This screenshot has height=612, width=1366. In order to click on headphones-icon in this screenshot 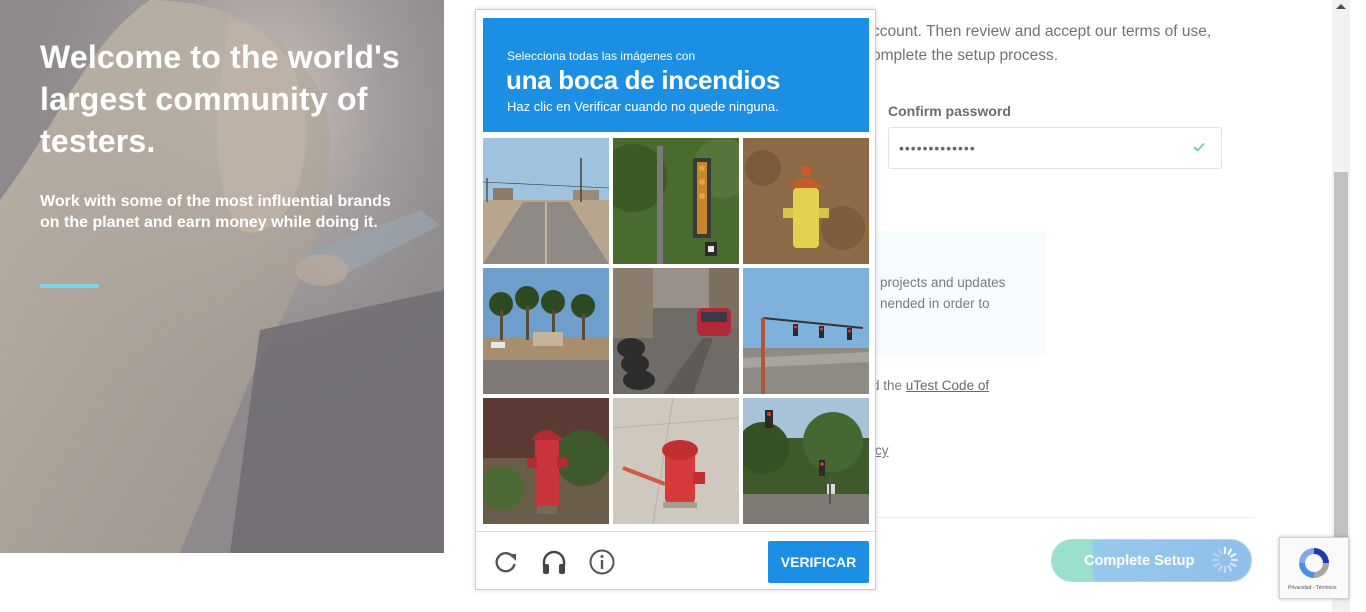, I will do `click(554, 562)`.